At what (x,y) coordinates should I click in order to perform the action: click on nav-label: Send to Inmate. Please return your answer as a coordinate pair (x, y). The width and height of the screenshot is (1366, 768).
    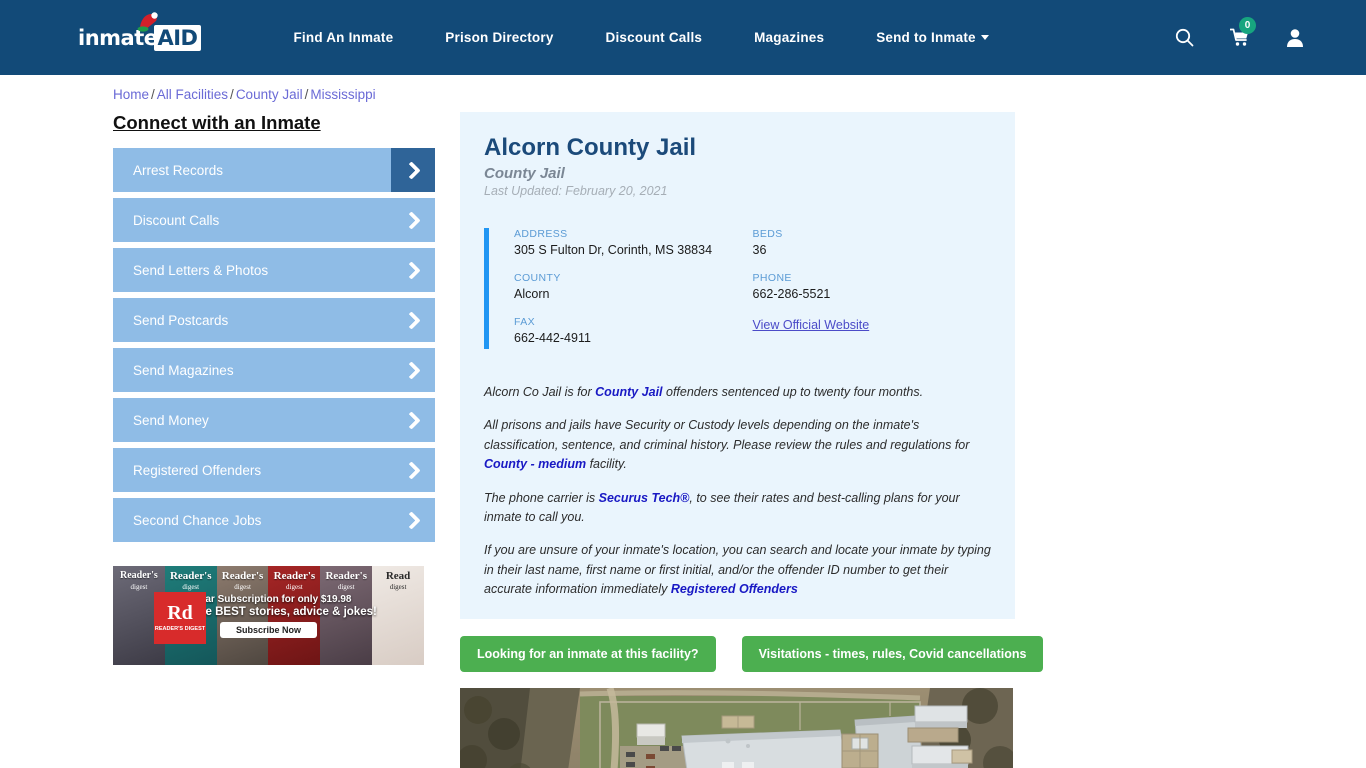
    Looking at the image, I should click on (926, 37).